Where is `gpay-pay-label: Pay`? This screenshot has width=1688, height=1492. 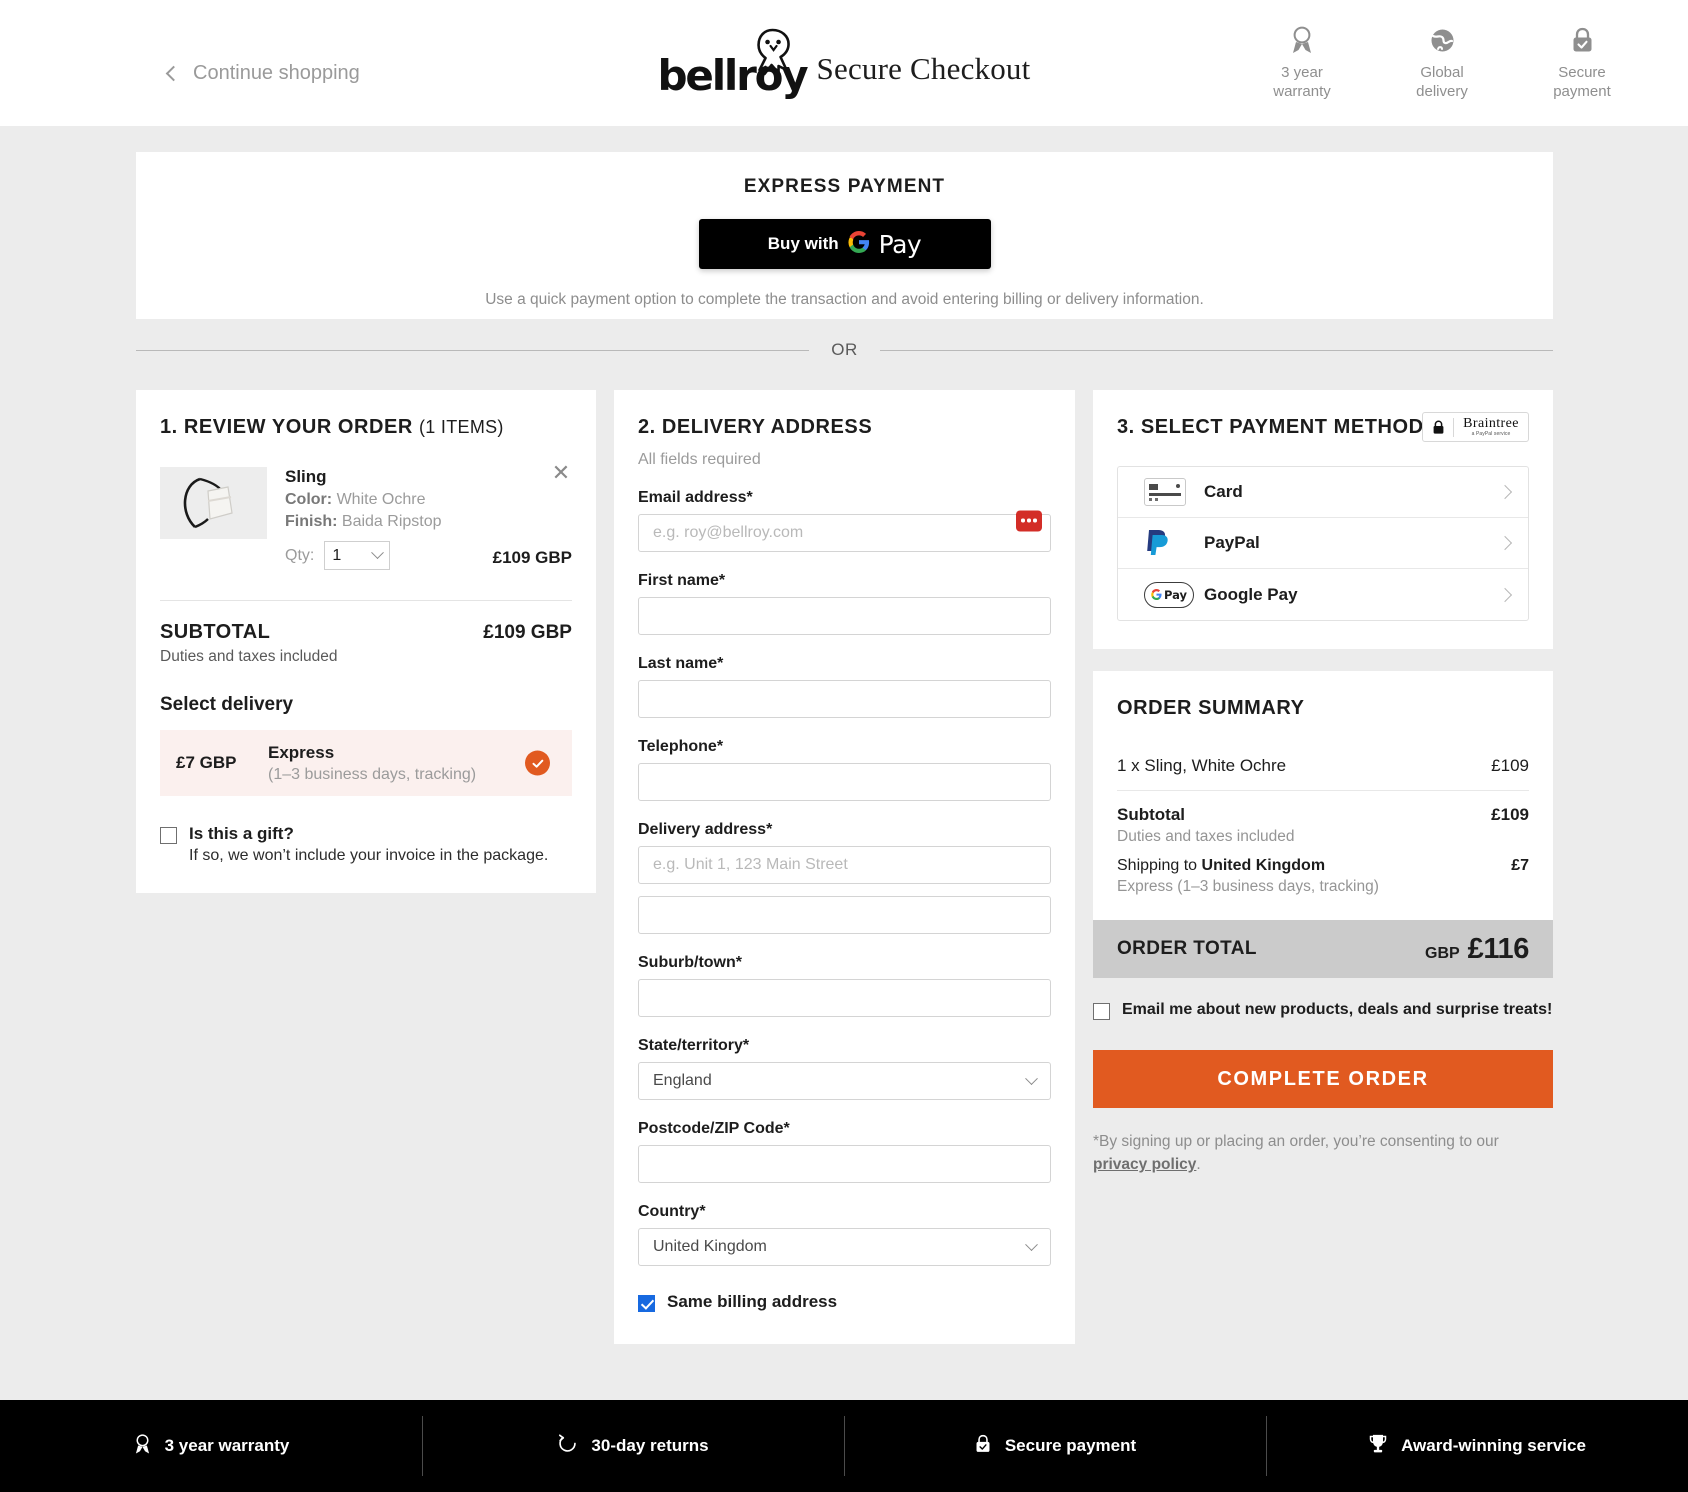
gpay-pay-label: Pay is located at coordinates (900, 244).